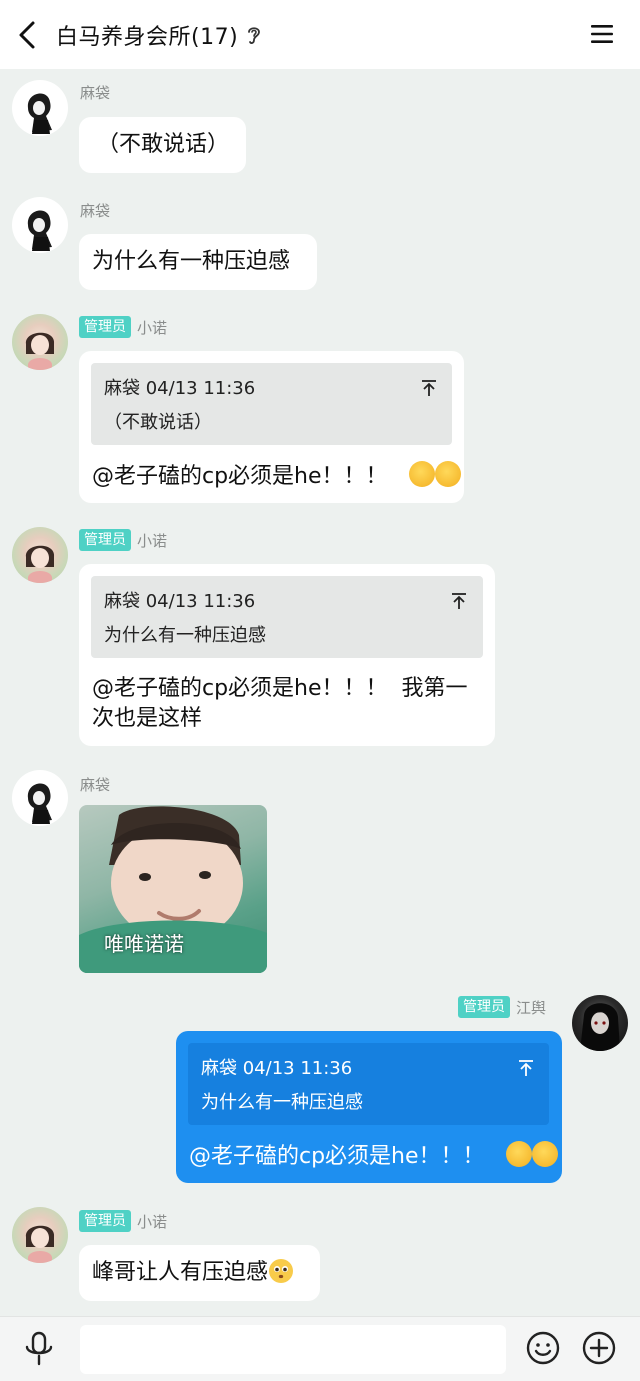  I want to click on message-text: （不敢说话）, so click(163, 144).